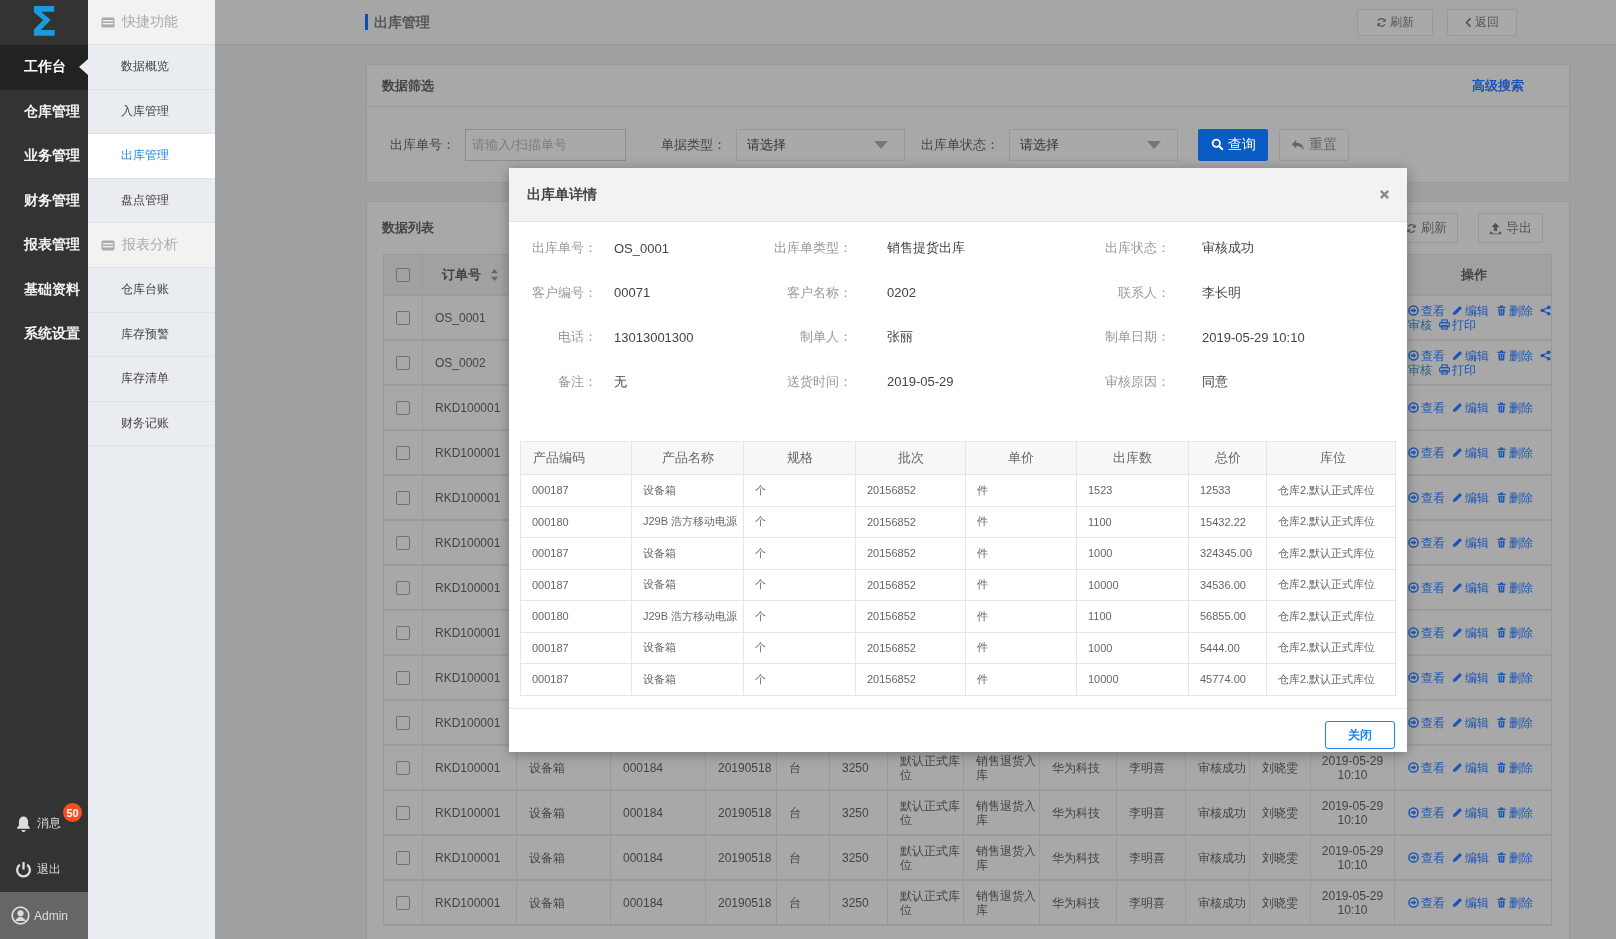 Image resolution: width=1616 pixels, height=939 pixels. Describe the element at coordinates (44, 915) in the screenshot. I see `user-account: Admin` at that location.